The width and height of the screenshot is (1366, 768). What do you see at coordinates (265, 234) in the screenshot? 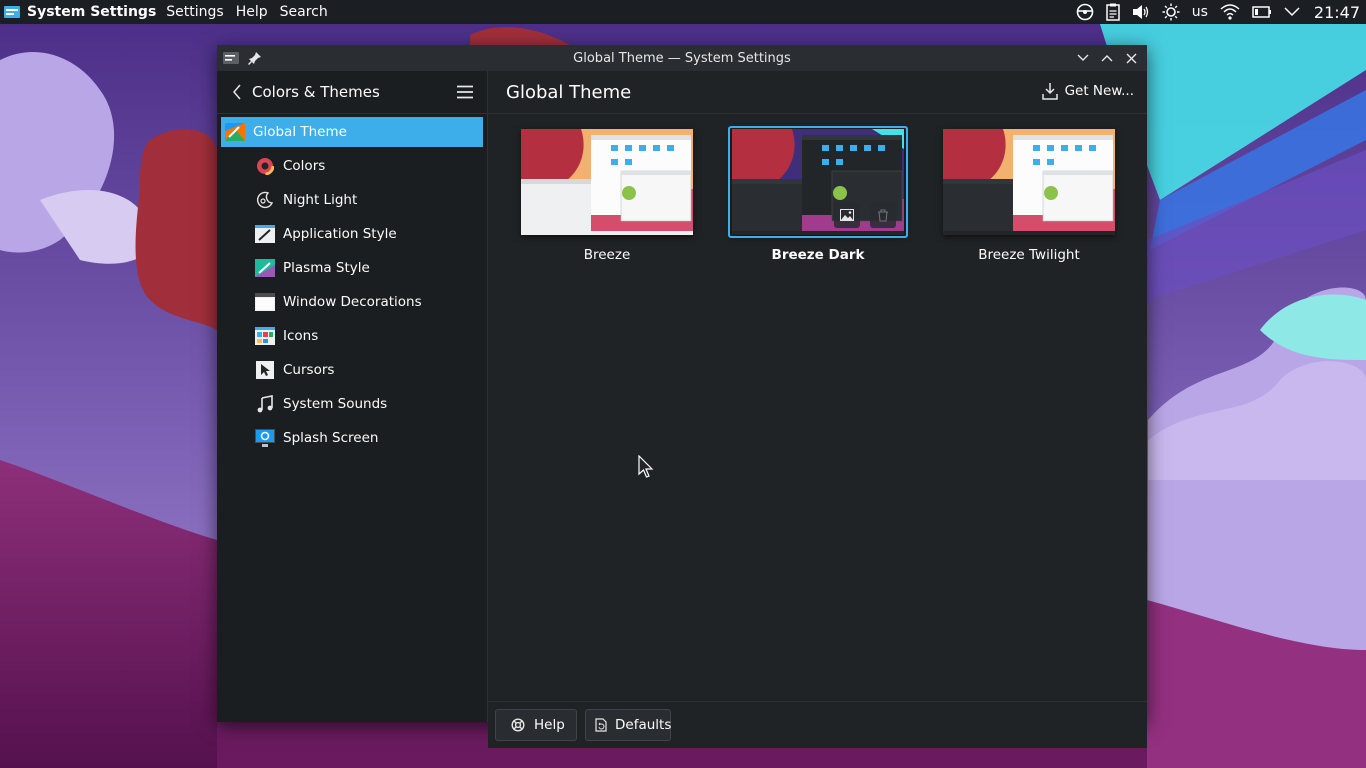
I see `application-style-icon` at bounding box center [265, 234].